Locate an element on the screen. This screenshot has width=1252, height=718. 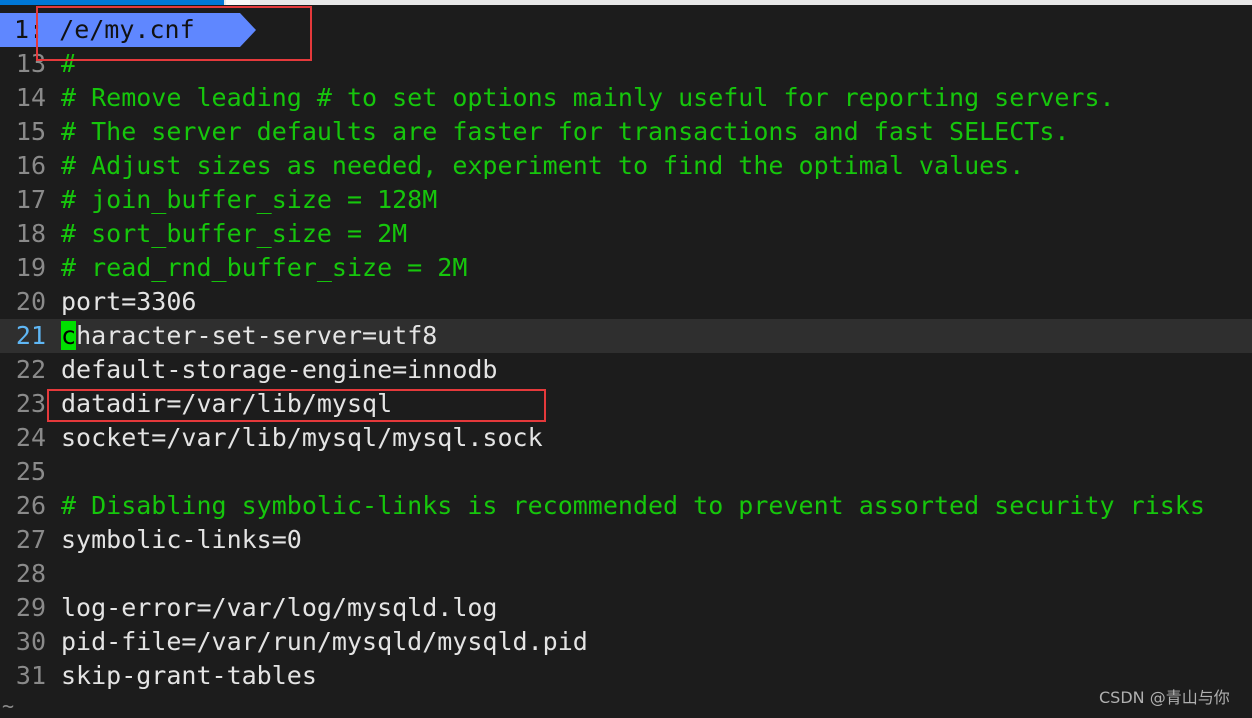
editor-line: 18 # sort_buffer_size = 2M is located at coordinates (626, 234).